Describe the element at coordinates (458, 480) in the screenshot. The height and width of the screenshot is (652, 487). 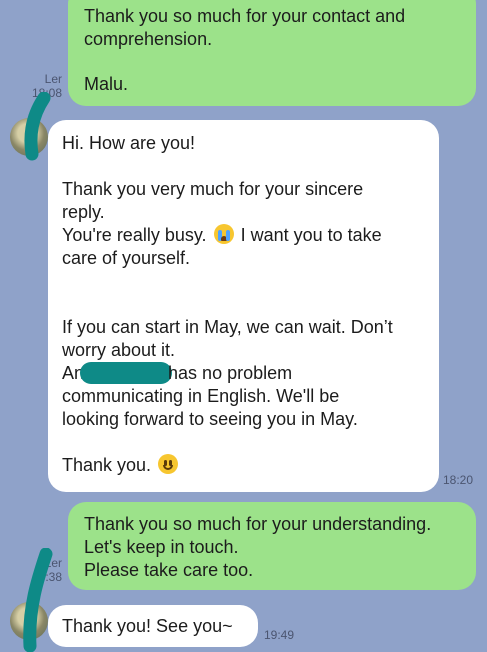
I see `timestamp: 18:20` at that location.